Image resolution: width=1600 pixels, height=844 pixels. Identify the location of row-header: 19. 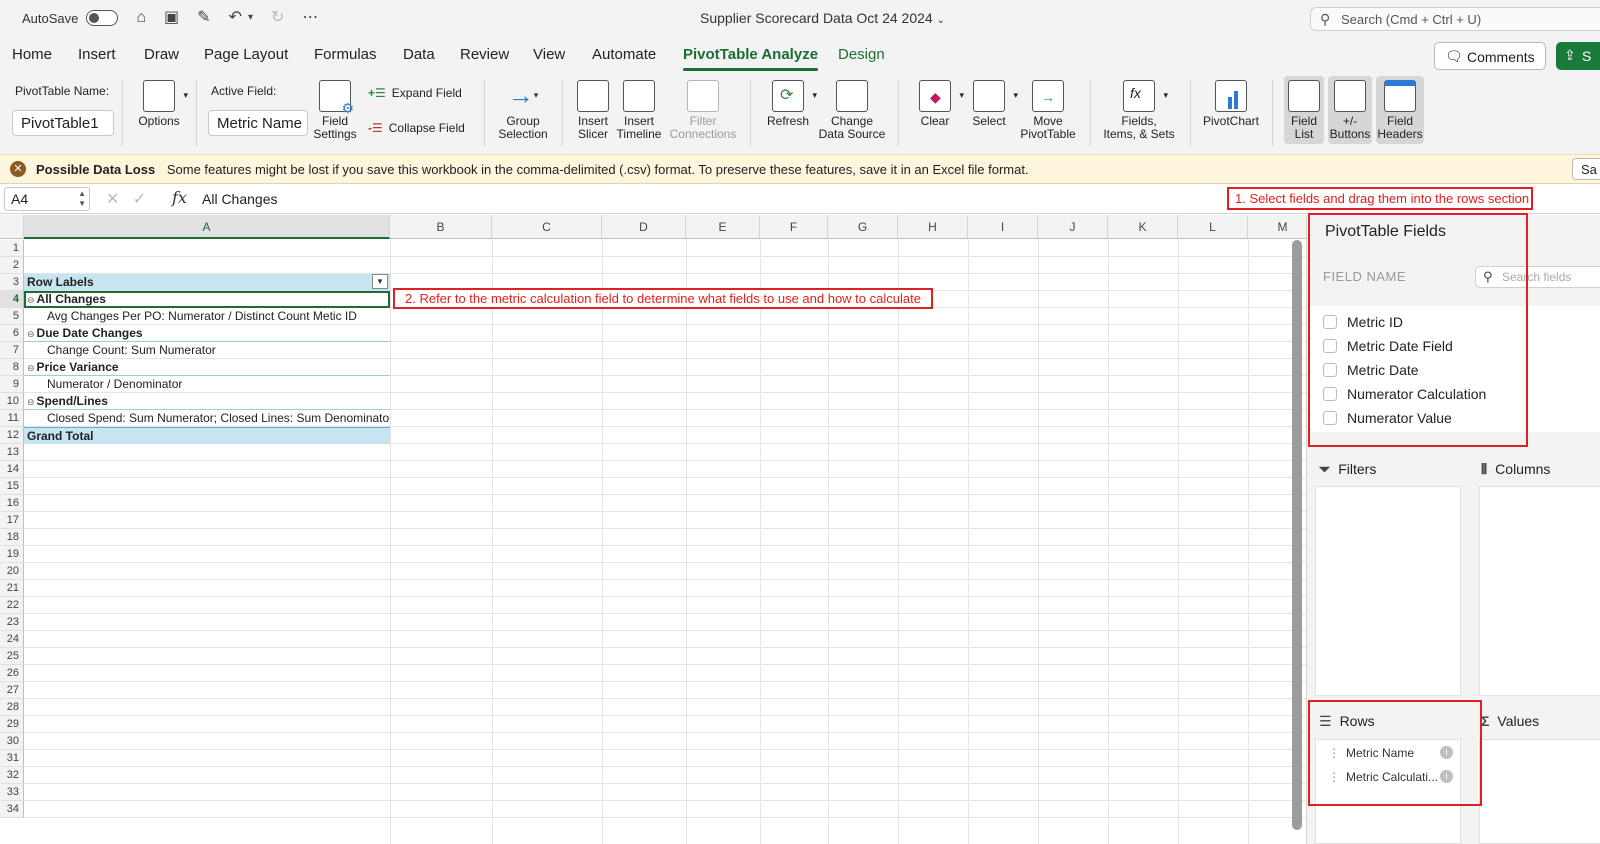
(12, 554).